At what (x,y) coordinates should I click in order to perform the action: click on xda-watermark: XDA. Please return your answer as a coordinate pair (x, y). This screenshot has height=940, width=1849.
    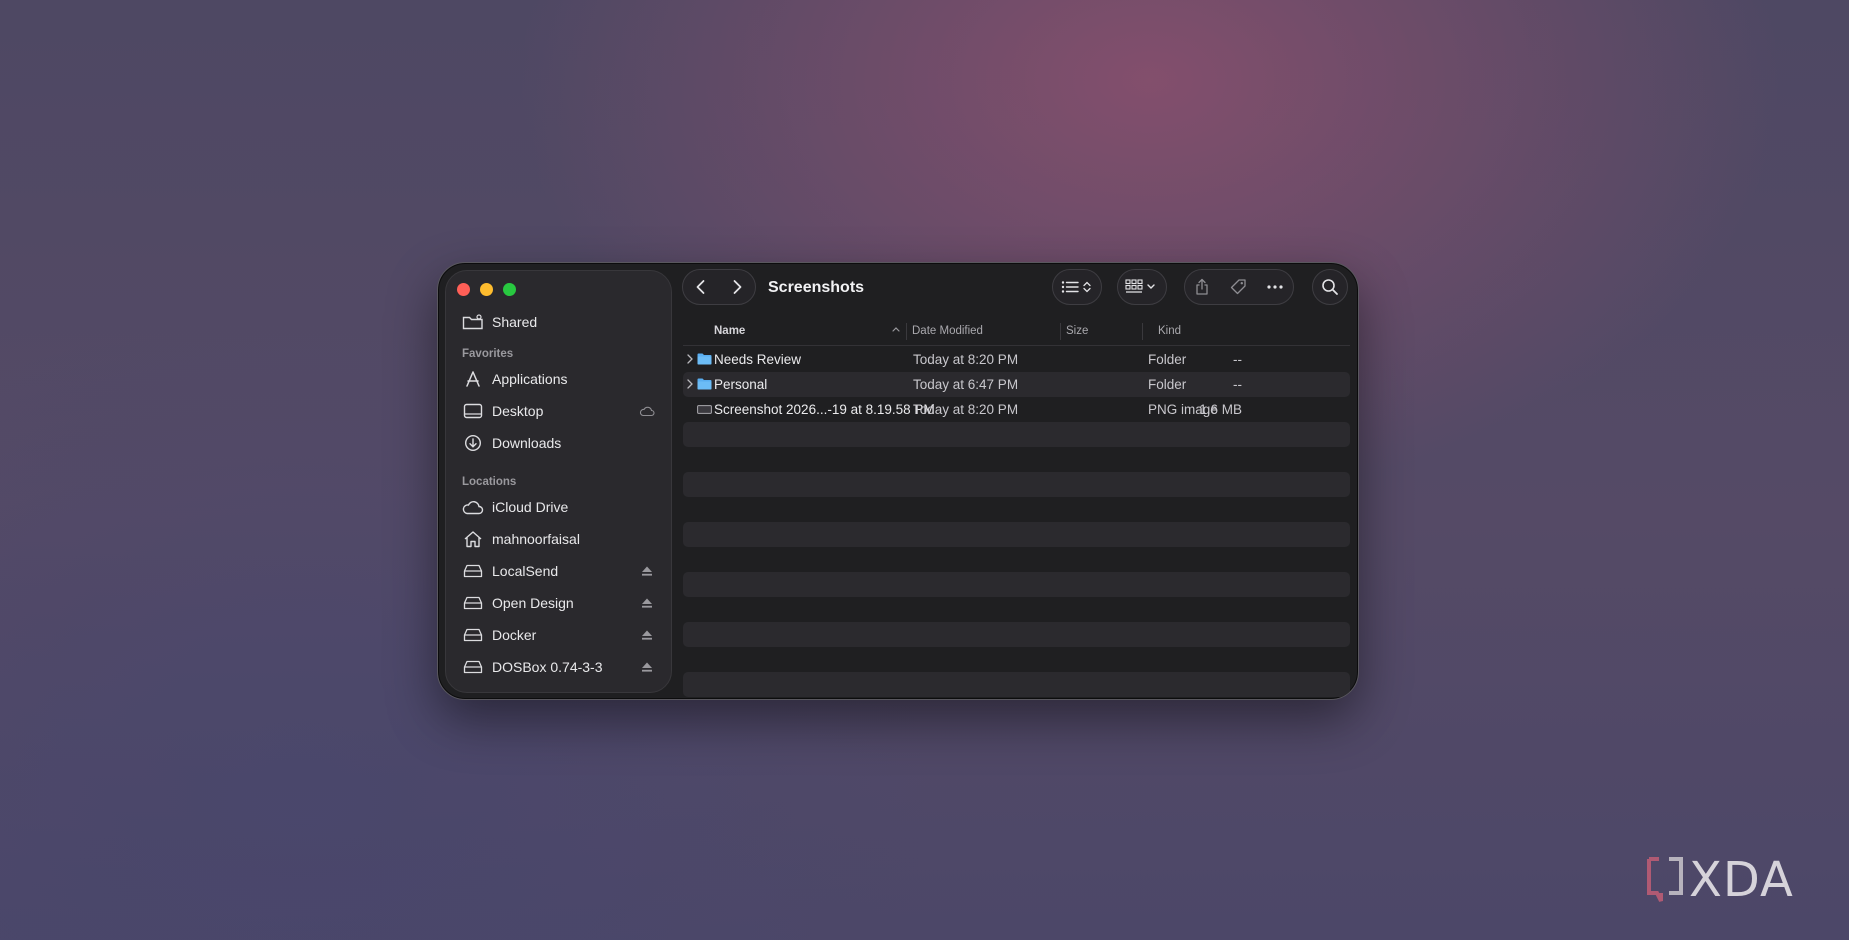
    Looking at the image, I should click on (1719, 880).